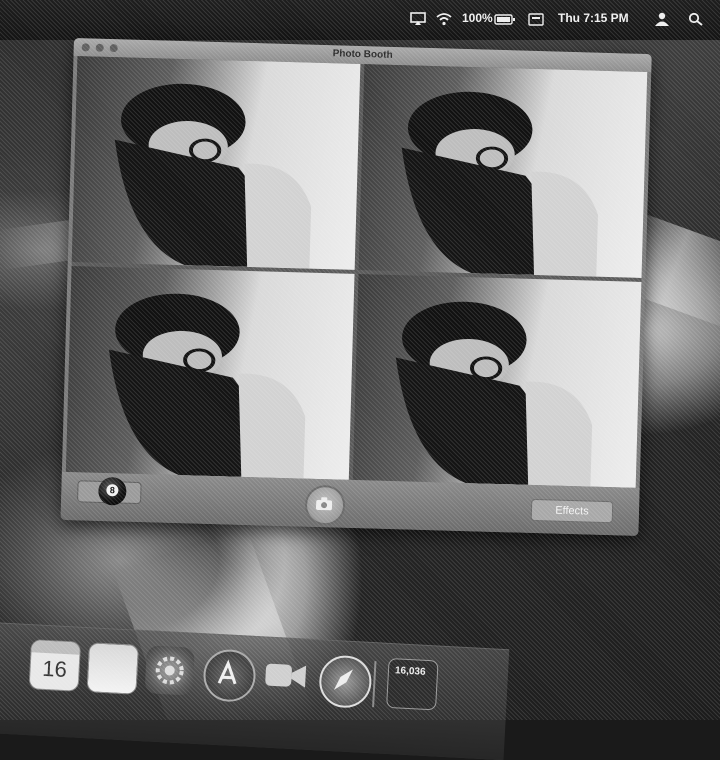 The width and height of the screenshot is (720, 760). What do you see at coordinates (374, 684) in the screenshot?
I see `dock-separator` at bounding box center [374, 684].